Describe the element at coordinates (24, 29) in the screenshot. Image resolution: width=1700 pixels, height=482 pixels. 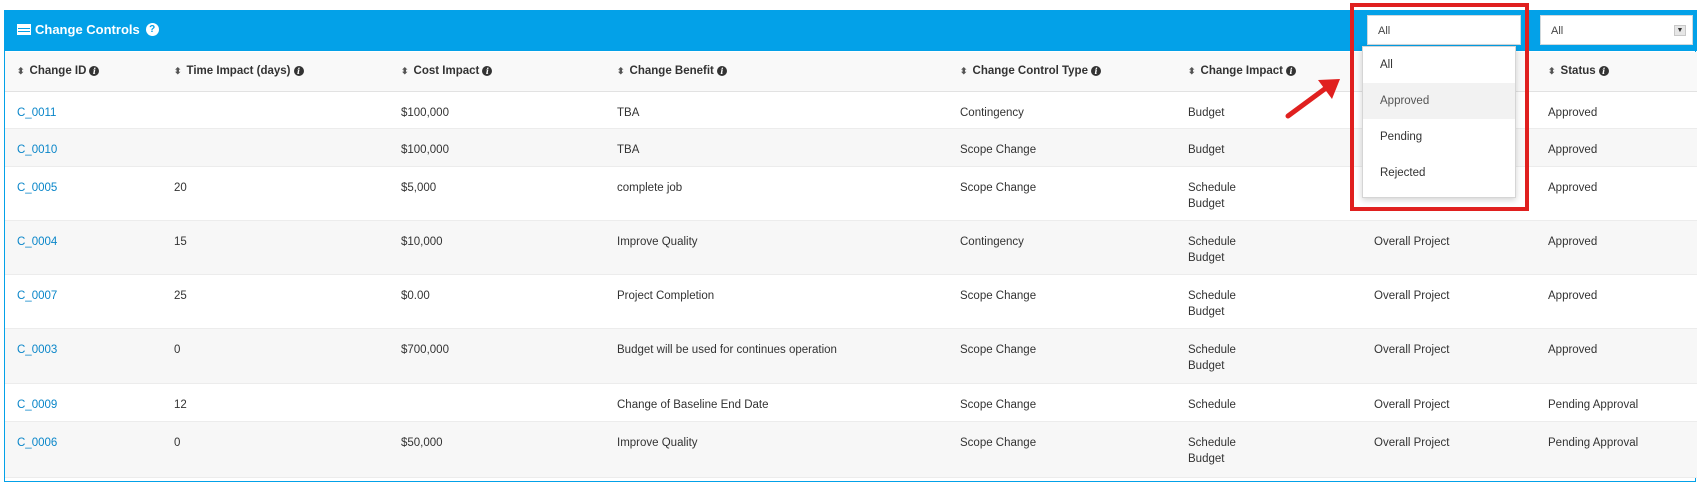
I see `table-icon` at that location.